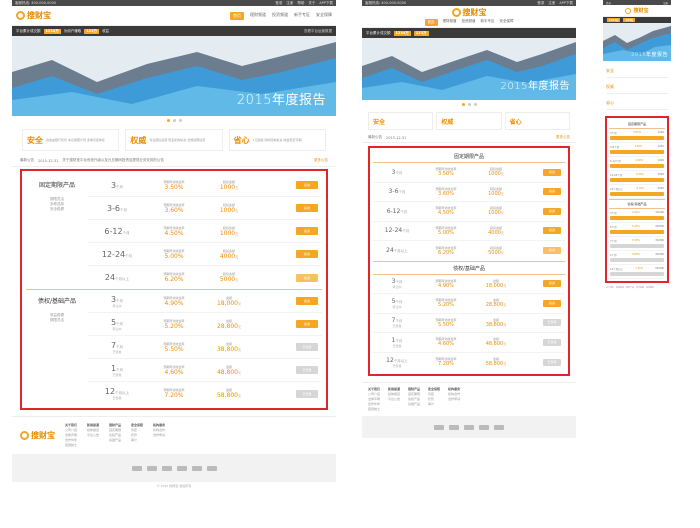 The height and width of the screenshot is (528, 700). I want to click on product-row: 1个月 4.60% 48,800, so click(637, 258).